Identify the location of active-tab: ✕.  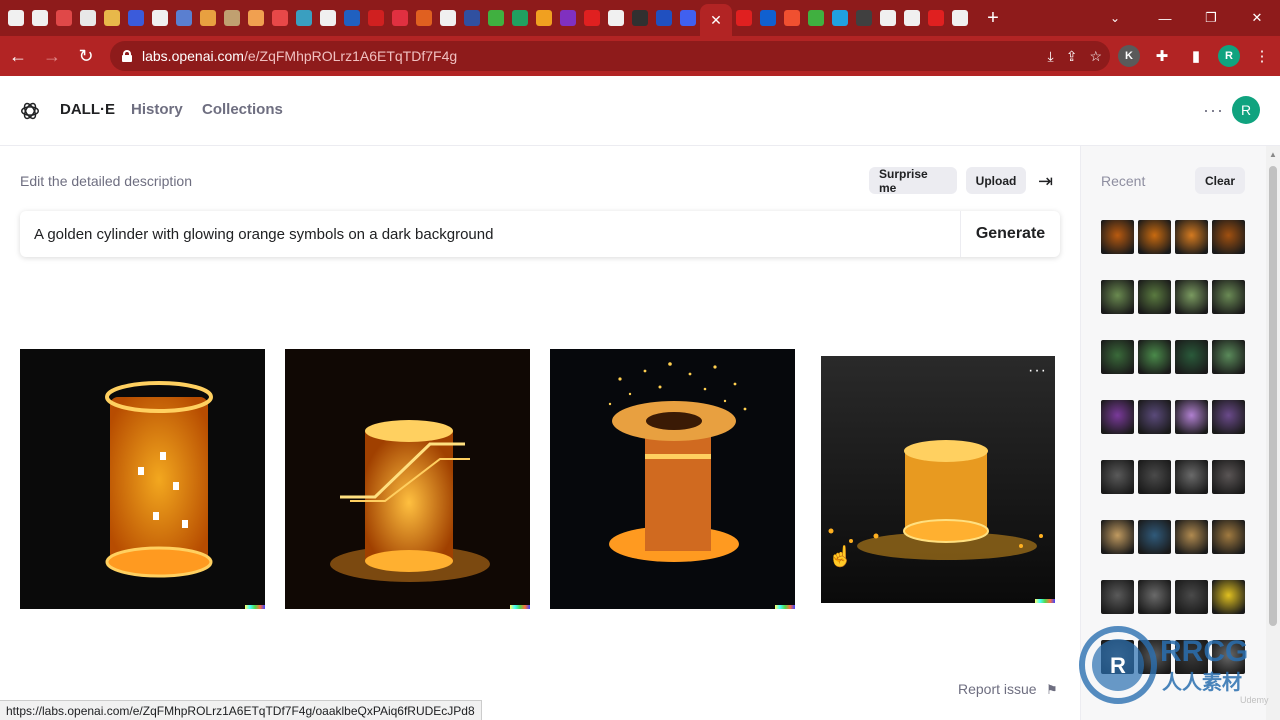
(716, 20).